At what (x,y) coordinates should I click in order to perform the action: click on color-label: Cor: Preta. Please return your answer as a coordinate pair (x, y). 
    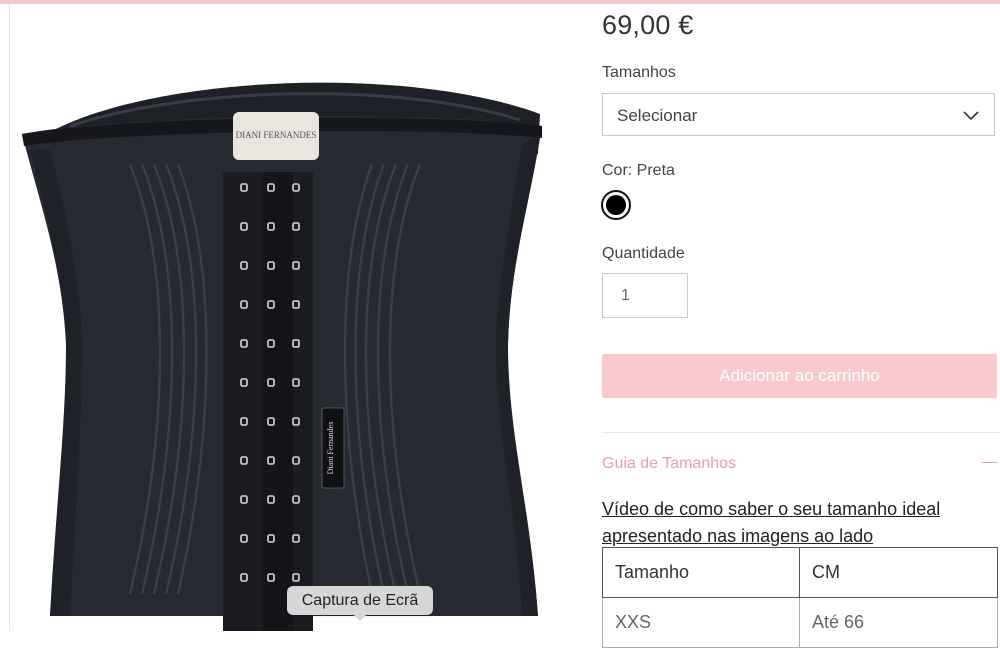
    Looking at the image, I should click on (638, 170).